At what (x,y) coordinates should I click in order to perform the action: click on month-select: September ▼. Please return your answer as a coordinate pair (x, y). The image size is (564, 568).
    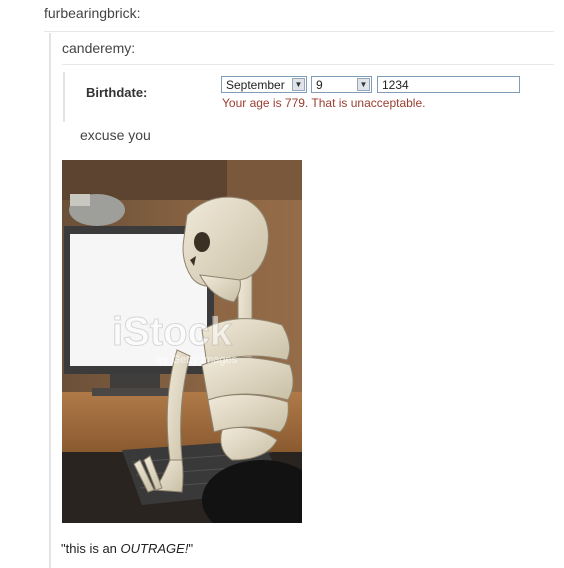
    Looking at the image, I should click on (264, 84).